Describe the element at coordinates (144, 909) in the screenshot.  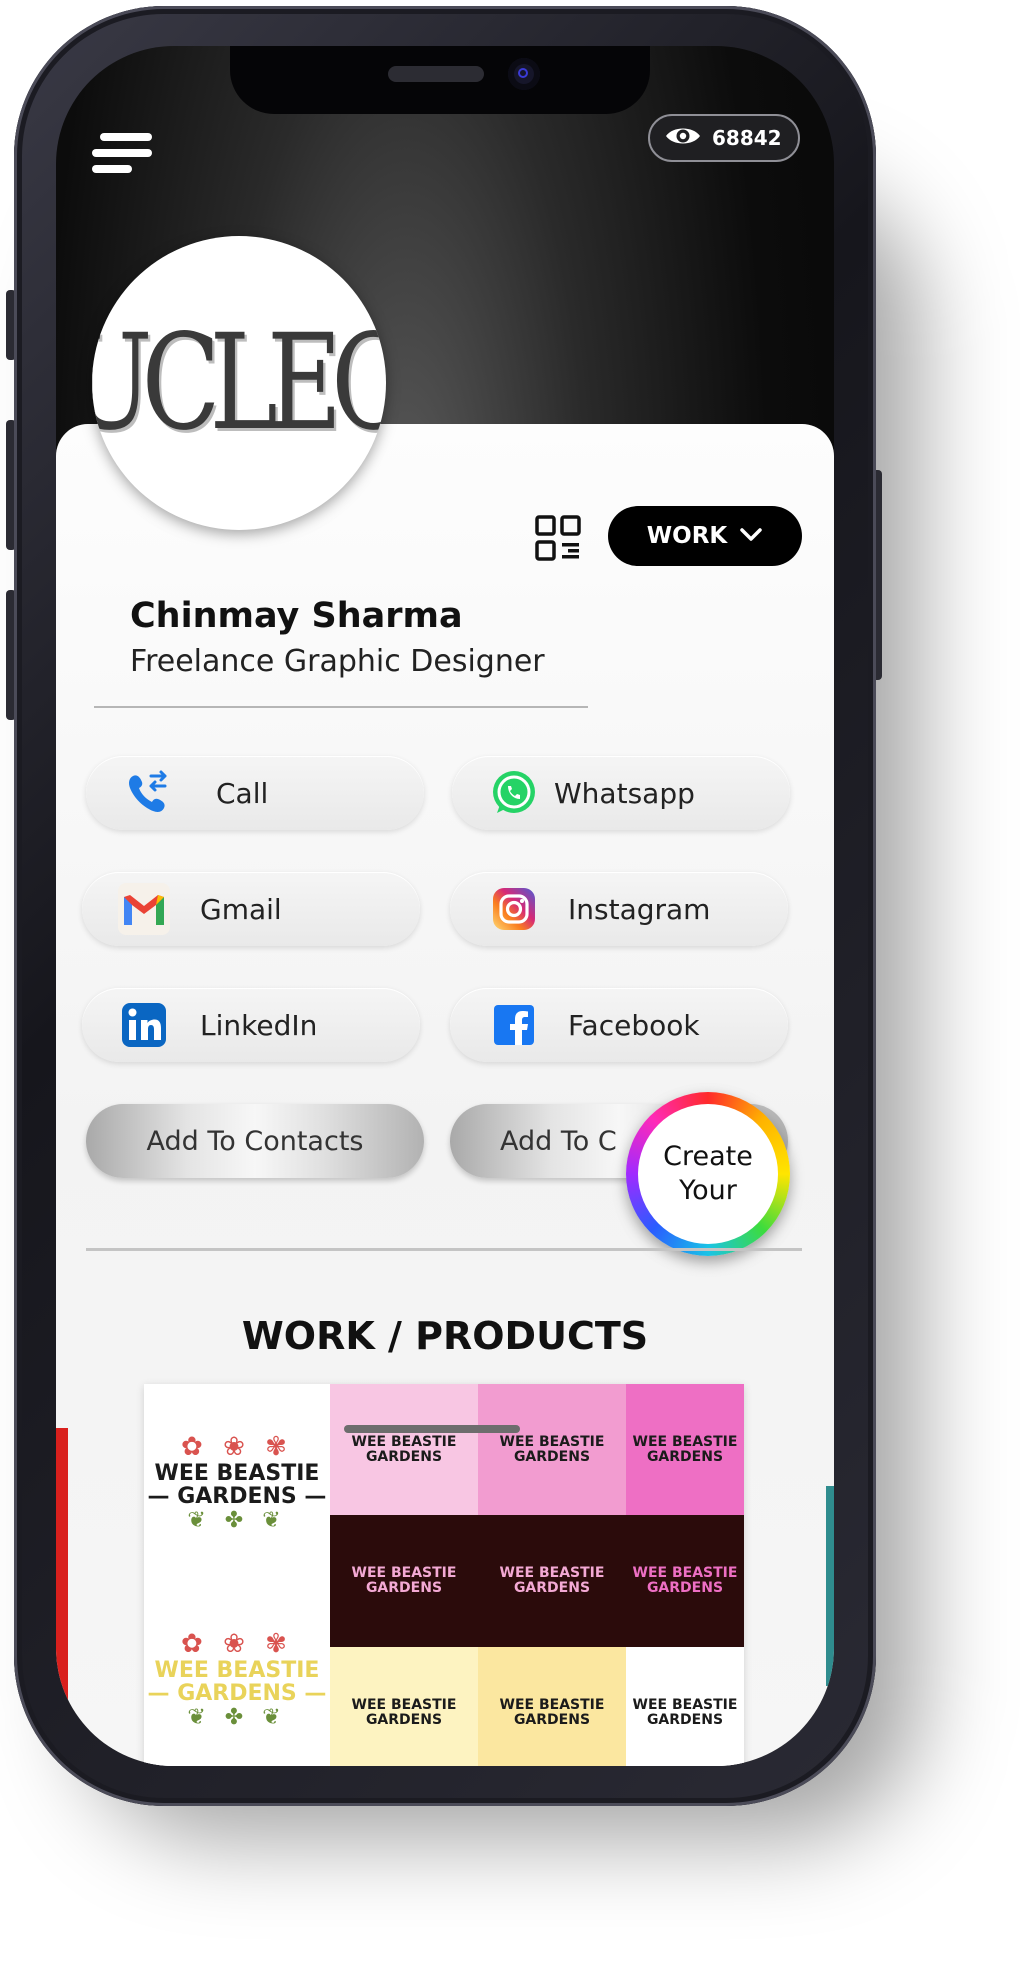
I see `gmail-icon` at that location.